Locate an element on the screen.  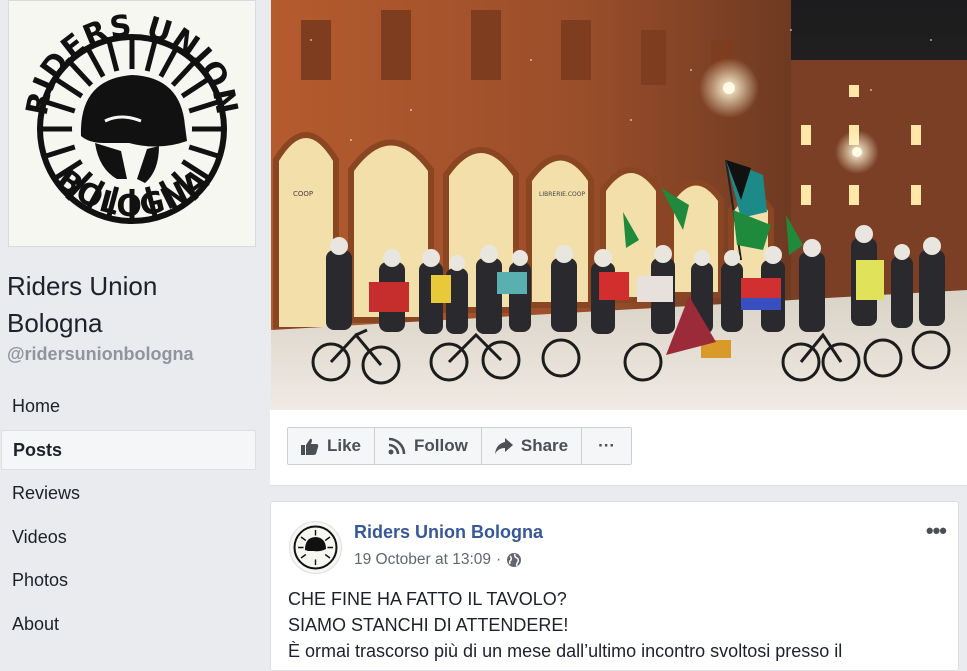
nav-item-reviews: Reviews is located at coordinates (128, 493).